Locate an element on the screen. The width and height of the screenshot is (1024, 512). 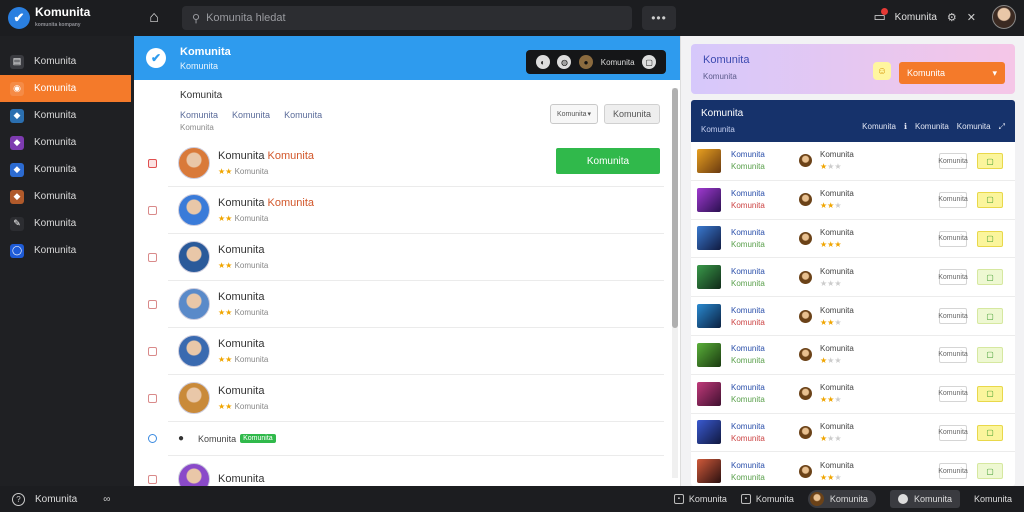
scrollbar is located at coordinates (675, 283).